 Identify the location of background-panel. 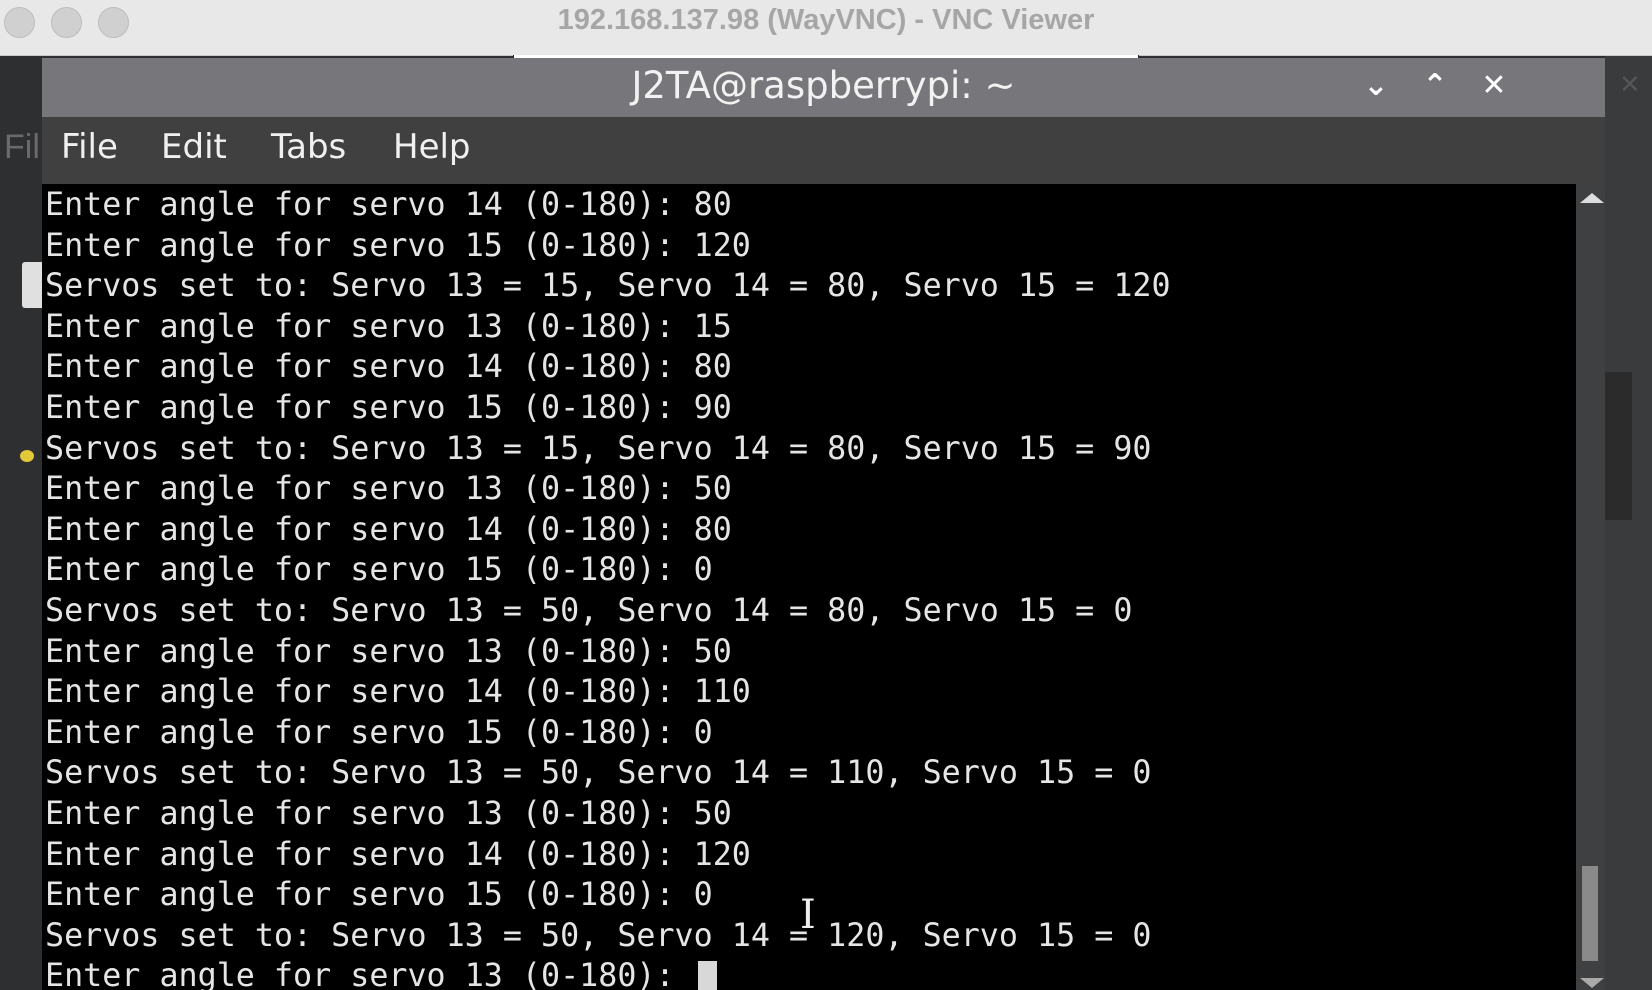
(1618, 446).